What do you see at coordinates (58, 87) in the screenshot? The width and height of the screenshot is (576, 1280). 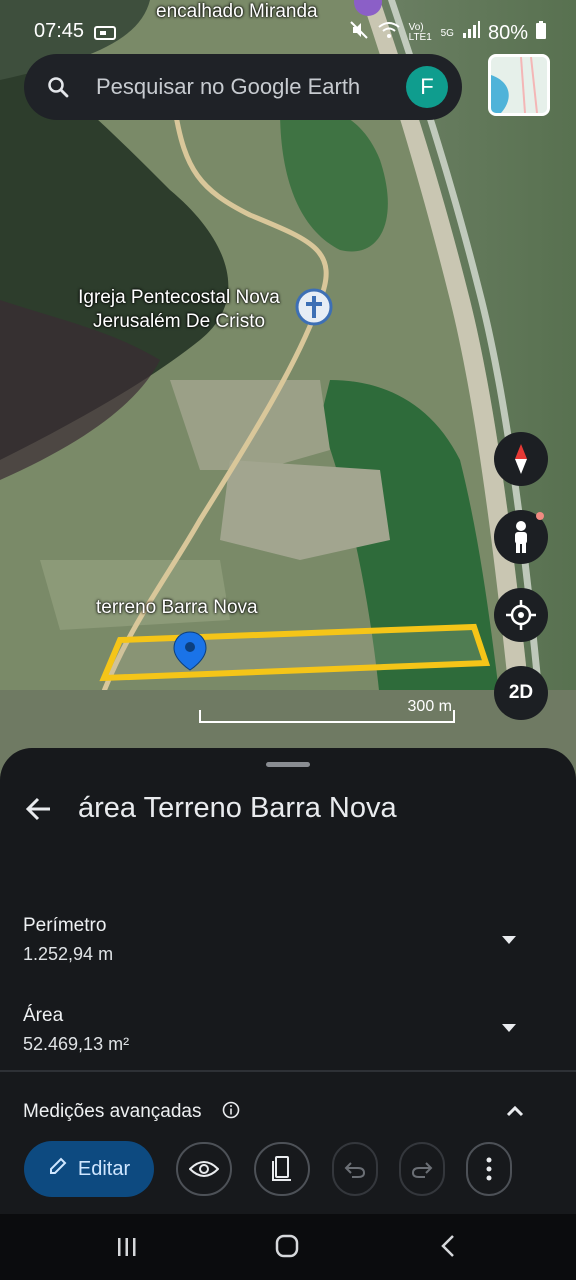 I see `search-icon` at bounding box center [58, 87].